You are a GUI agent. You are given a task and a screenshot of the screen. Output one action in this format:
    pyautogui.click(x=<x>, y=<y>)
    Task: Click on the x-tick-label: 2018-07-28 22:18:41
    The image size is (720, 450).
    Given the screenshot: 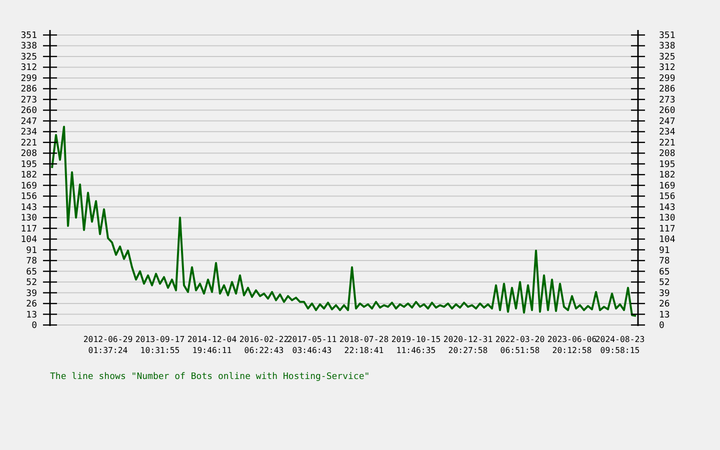 What is the action you would take?
    pyautogui.click(x=364, y=344)
    